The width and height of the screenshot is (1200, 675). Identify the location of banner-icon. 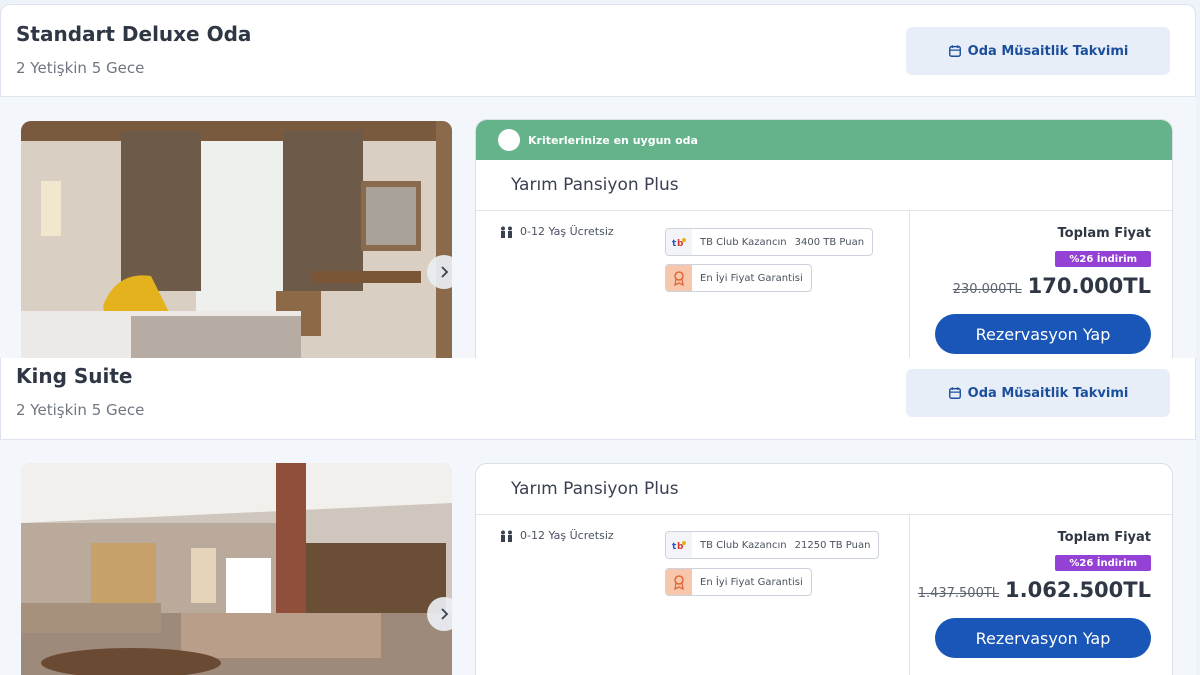
(509, 140).